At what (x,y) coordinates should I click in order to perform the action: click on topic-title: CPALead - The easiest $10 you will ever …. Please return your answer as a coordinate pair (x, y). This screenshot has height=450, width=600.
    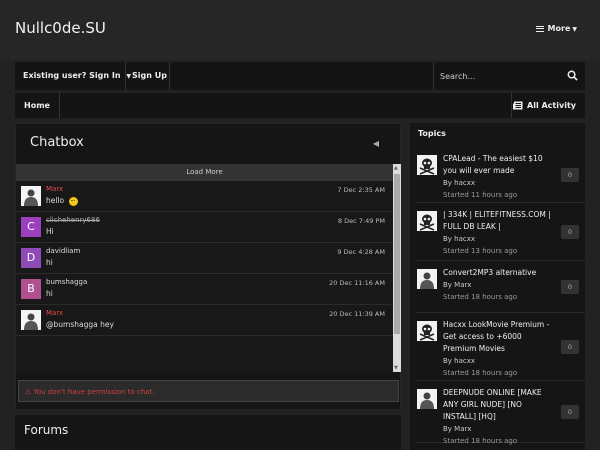
    Looking at the image, I should click on (498, 165).